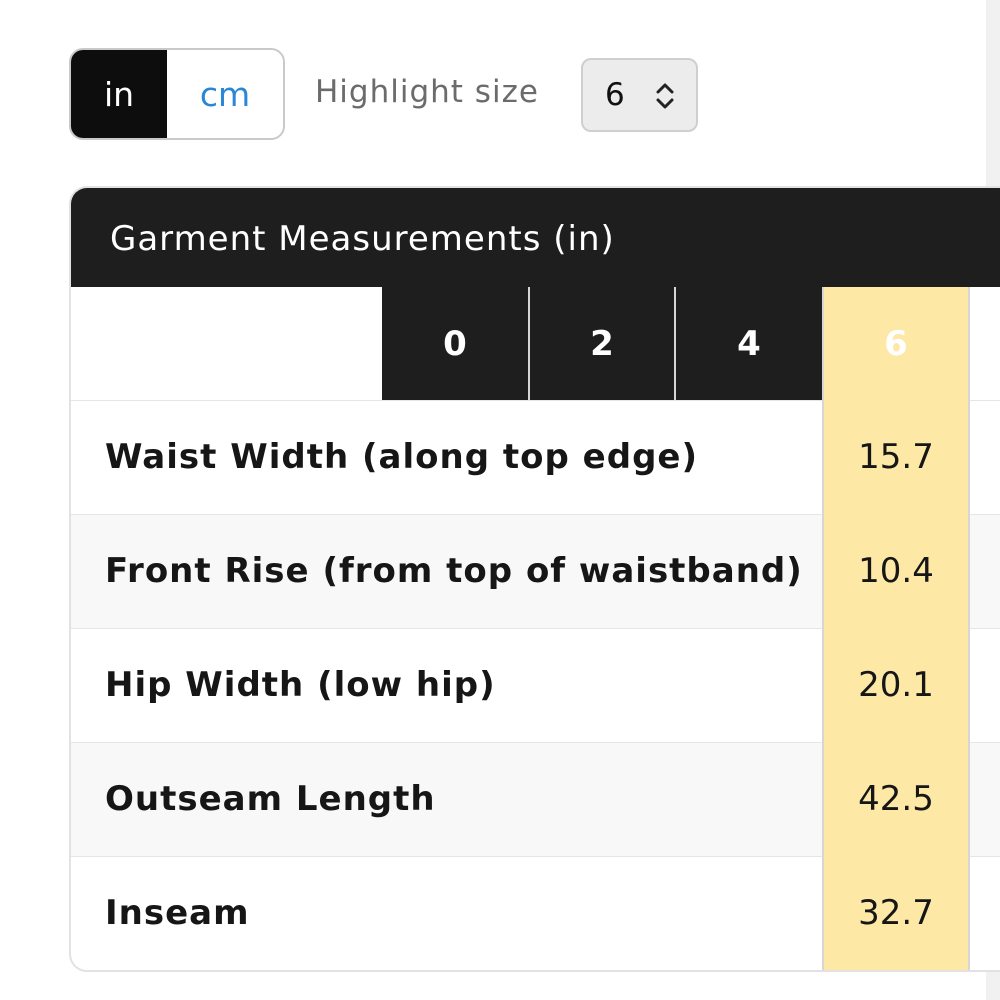  I want to click on unit-toggle: in cm, so click(177, 94).